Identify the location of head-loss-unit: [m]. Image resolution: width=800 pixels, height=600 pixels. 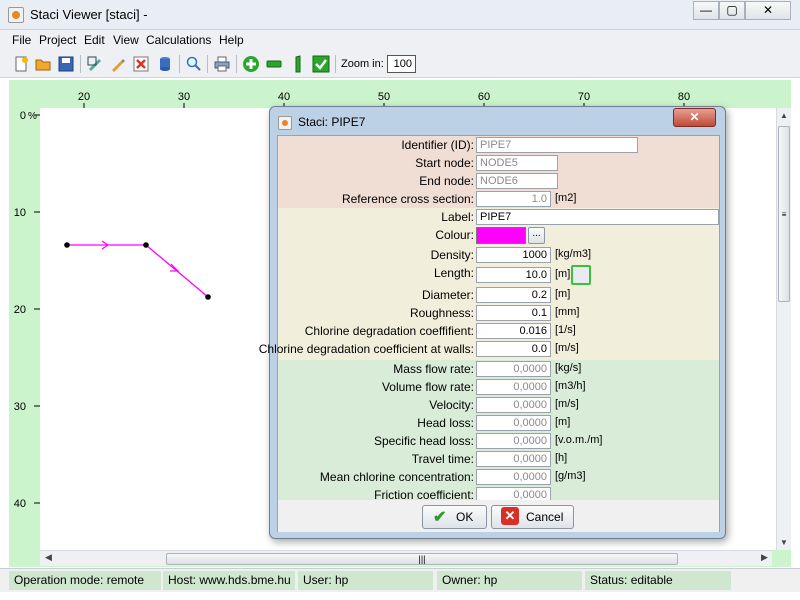
(563, 422).